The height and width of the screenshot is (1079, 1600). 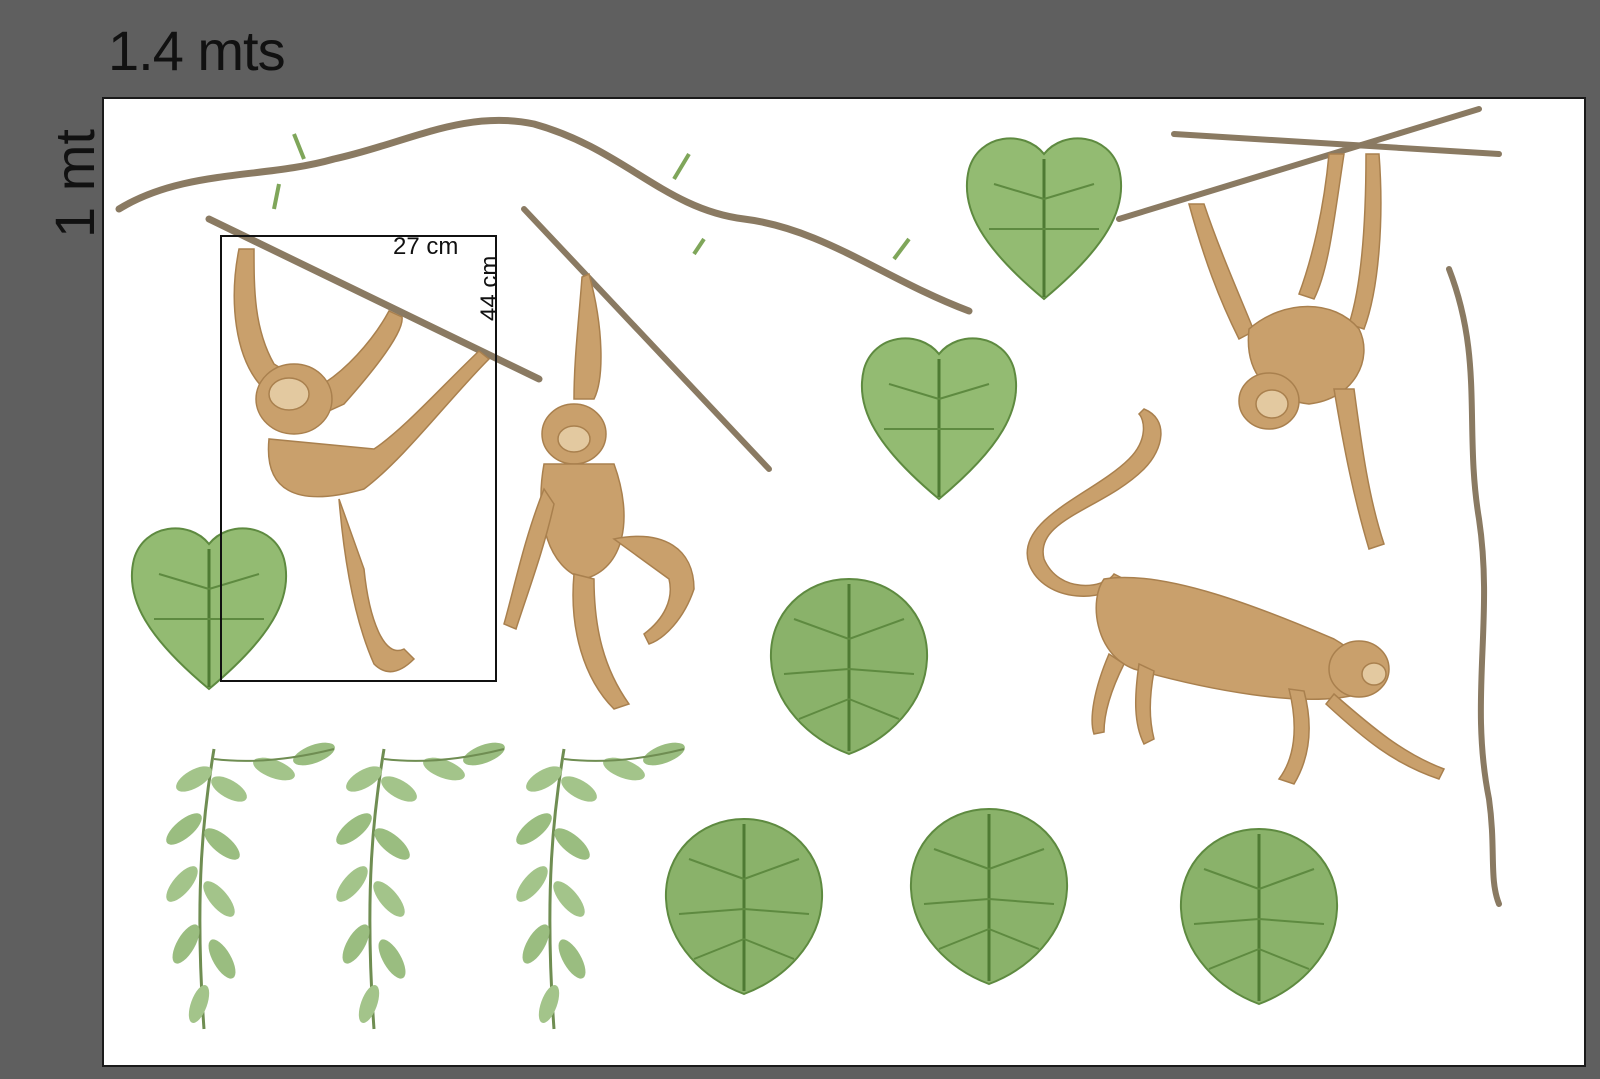 What do you see at coordinates (1236, 596) in the screenshot?
I see `monkey-walking` at bounding box center [1236, 596].